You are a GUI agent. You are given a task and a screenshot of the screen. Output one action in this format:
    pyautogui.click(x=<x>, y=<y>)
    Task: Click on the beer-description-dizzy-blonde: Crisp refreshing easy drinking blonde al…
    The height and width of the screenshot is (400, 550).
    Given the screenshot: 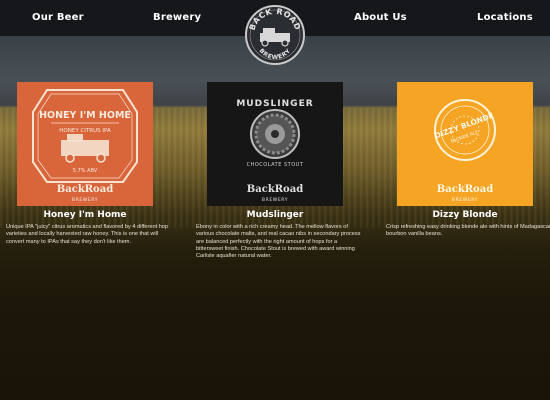 What is the action you would take?
    pyautogui.click(x=468, y=231)
    